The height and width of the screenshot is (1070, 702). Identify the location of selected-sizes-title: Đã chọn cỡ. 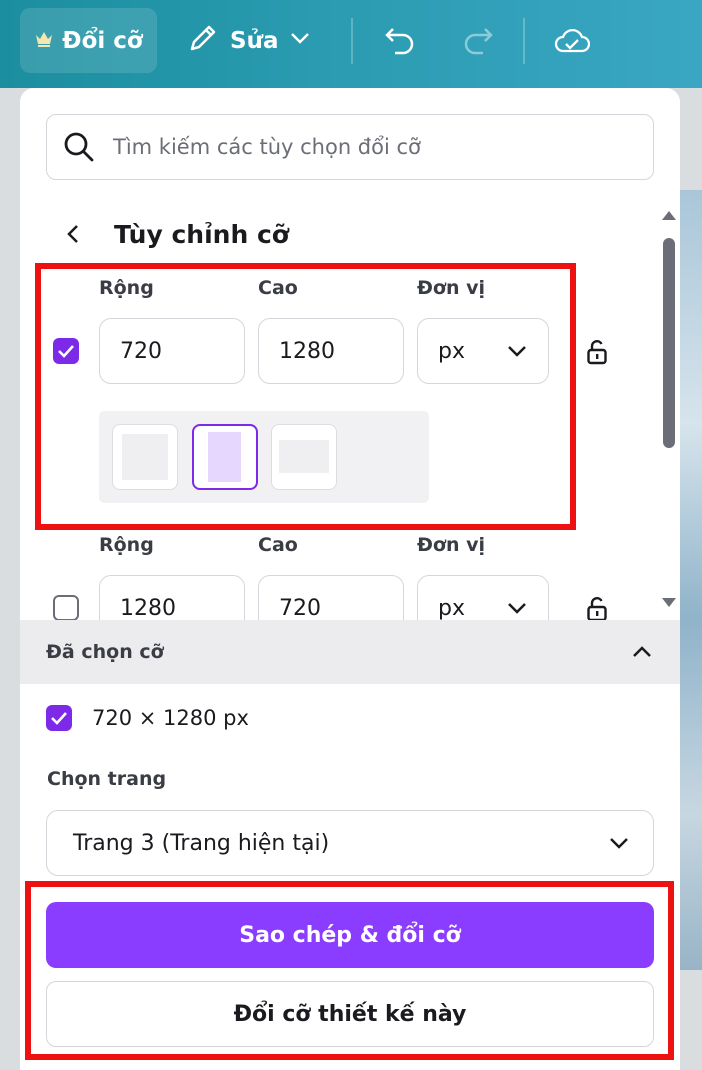
(105, 652).